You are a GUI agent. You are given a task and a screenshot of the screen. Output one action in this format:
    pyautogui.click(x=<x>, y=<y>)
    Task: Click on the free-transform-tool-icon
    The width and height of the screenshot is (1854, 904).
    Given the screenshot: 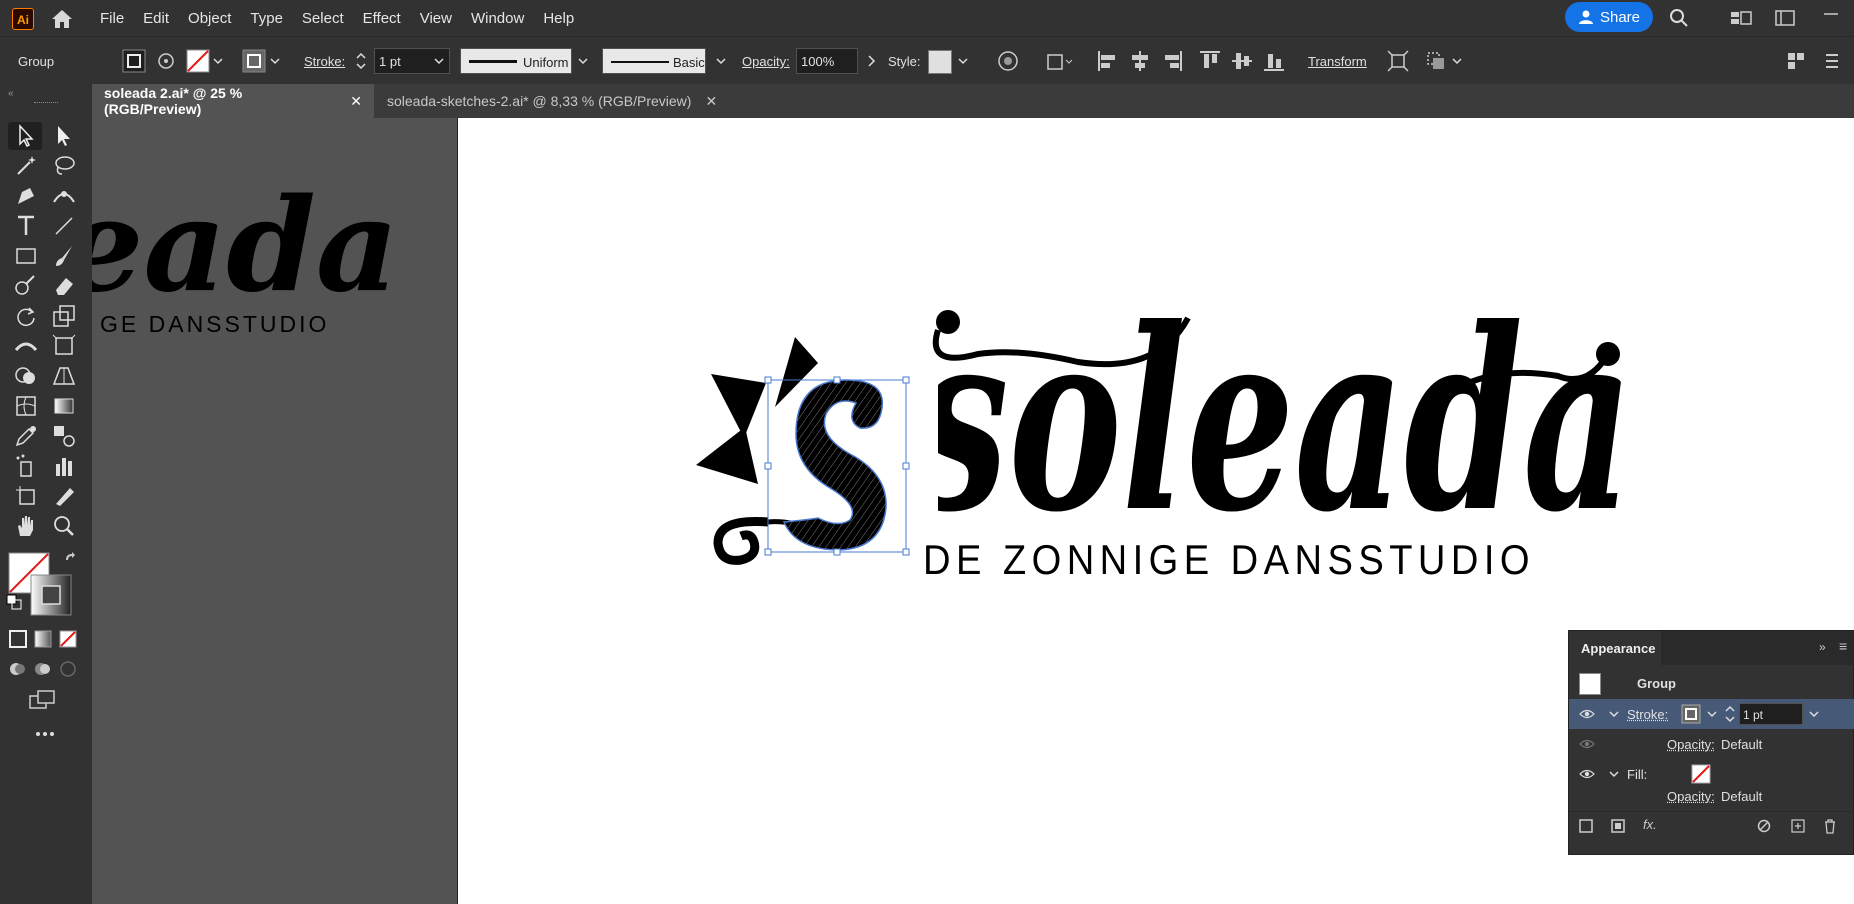 What is the action you would take?
    pyautogui.click(x=64, y=346)
    